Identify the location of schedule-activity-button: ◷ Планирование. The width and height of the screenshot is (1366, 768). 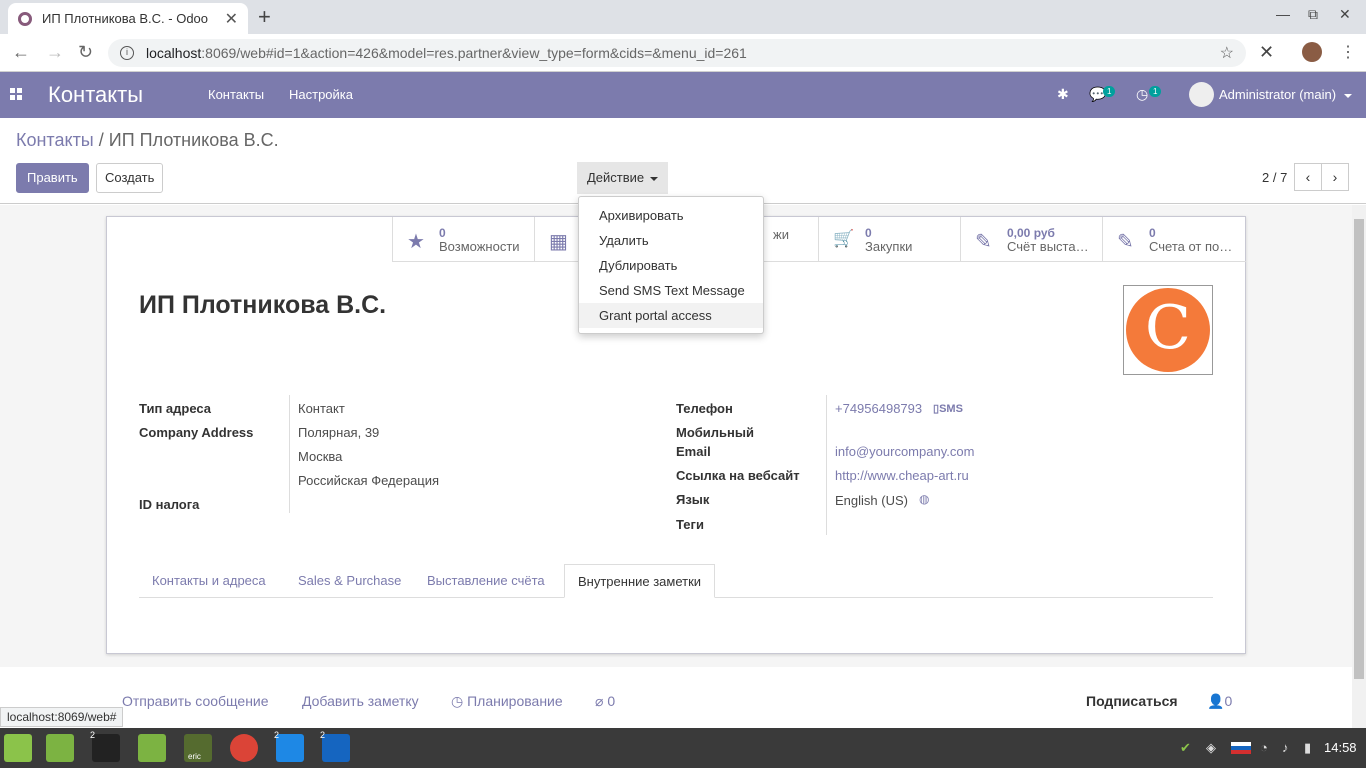
(507, 701).